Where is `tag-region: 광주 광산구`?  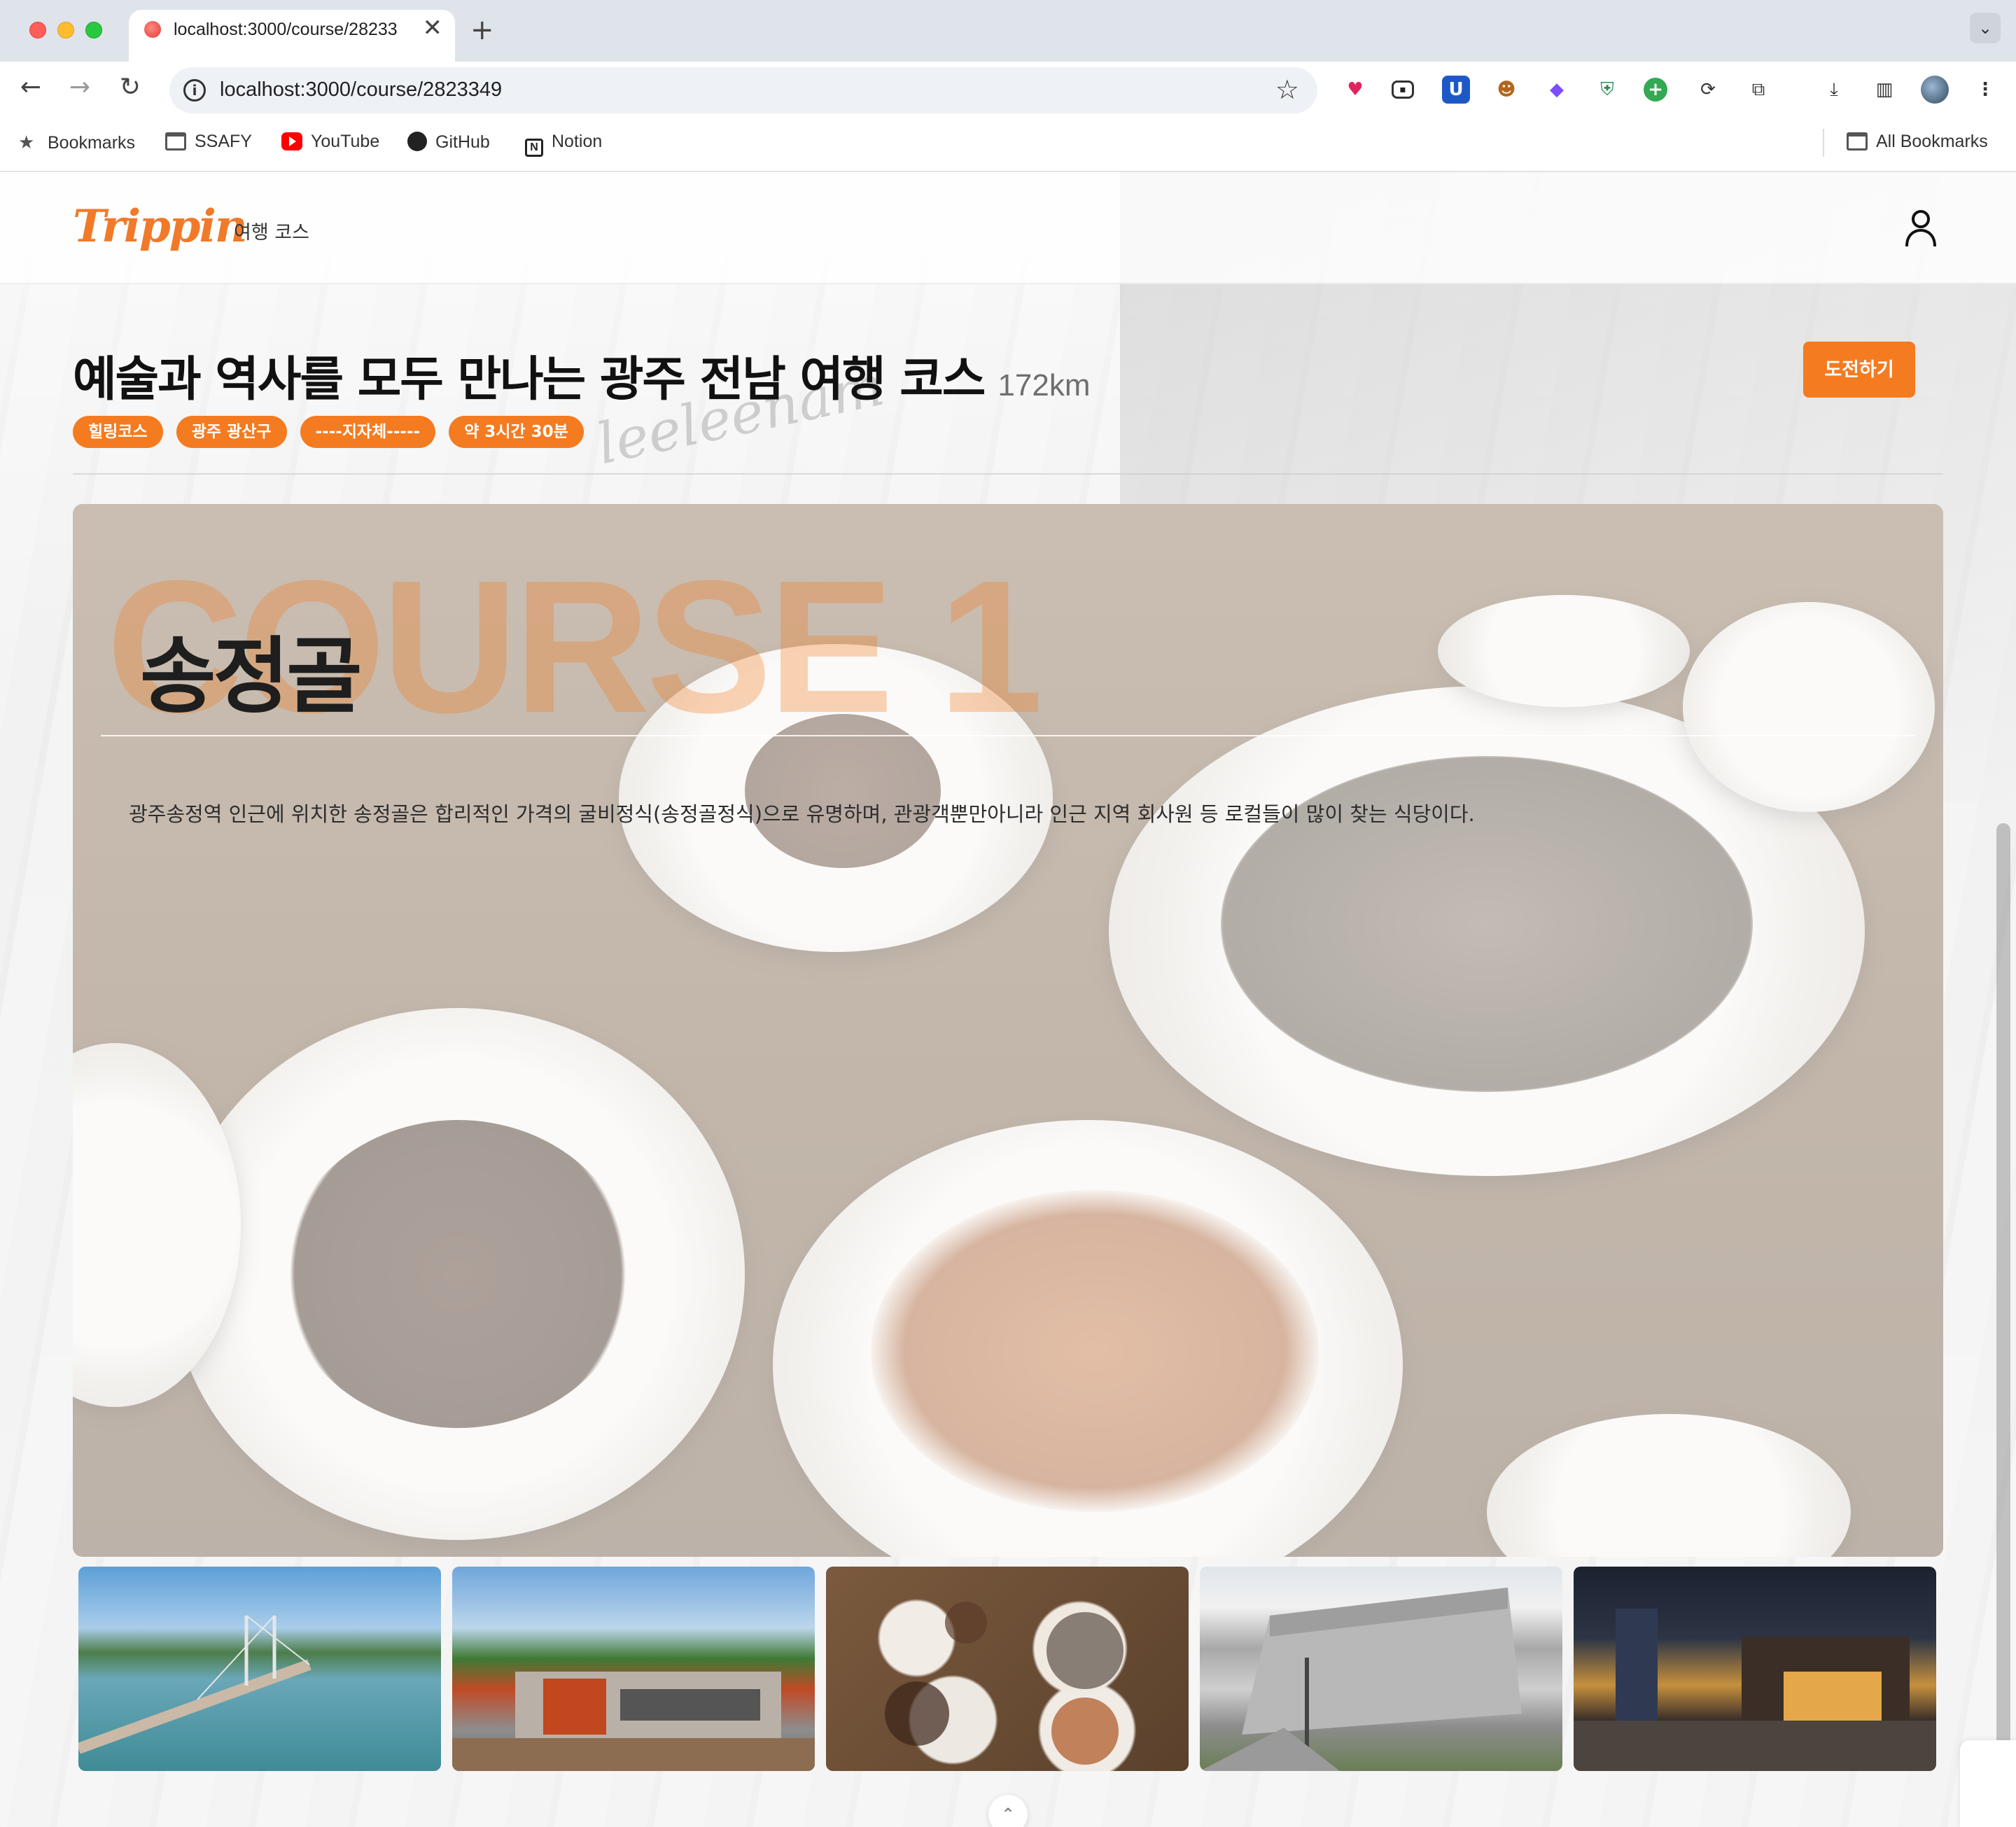 tag-region: 광주 광산구 is located at coordinates (231, 432).